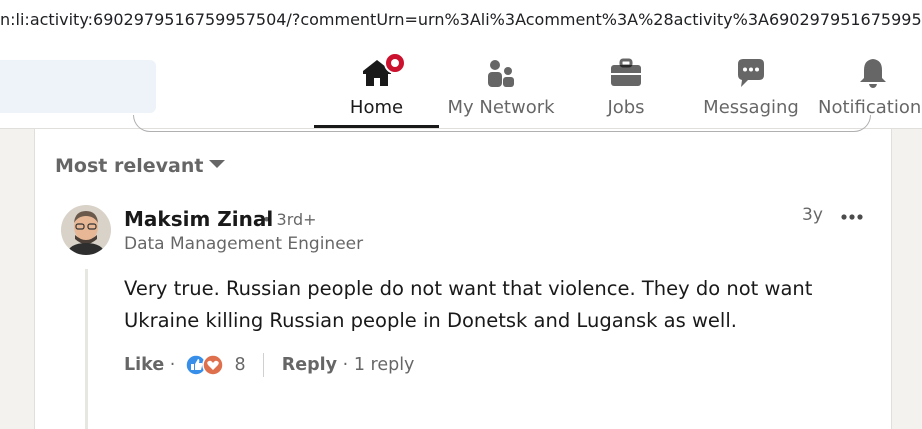 This screenshot has width=922, height=429. Describe the element at coordinates (384, 365) in the screenshot. I see `replies-count-link: 1 reply` at that location.